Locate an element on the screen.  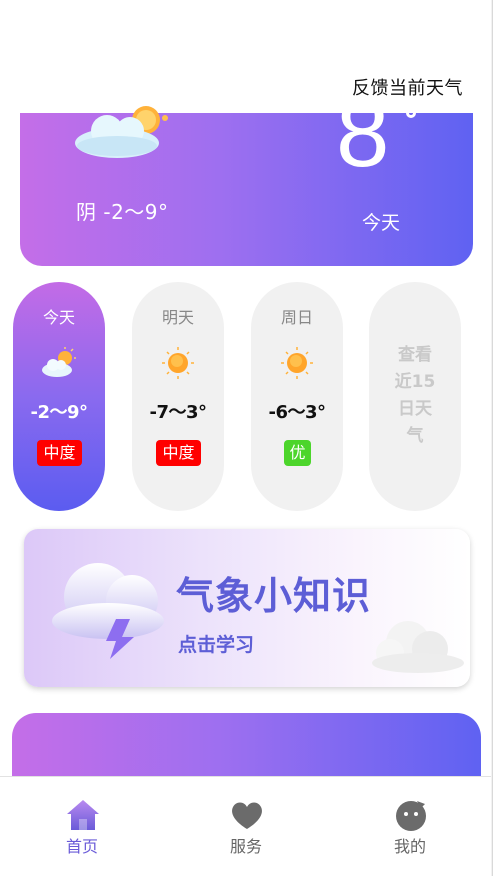
today-label: 今天 is located at coordinates (381, 223).